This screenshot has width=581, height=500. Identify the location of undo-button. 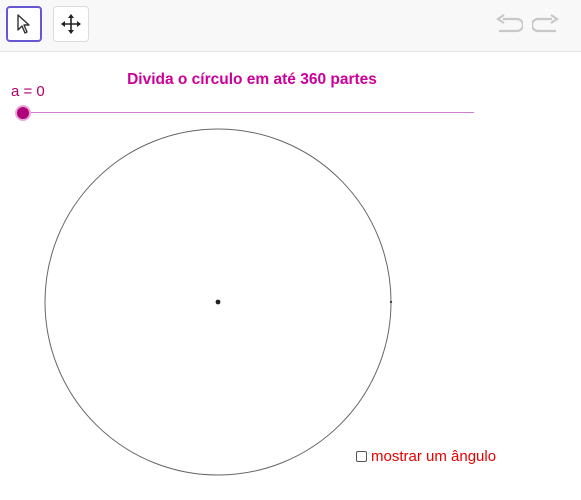
(509, 25).